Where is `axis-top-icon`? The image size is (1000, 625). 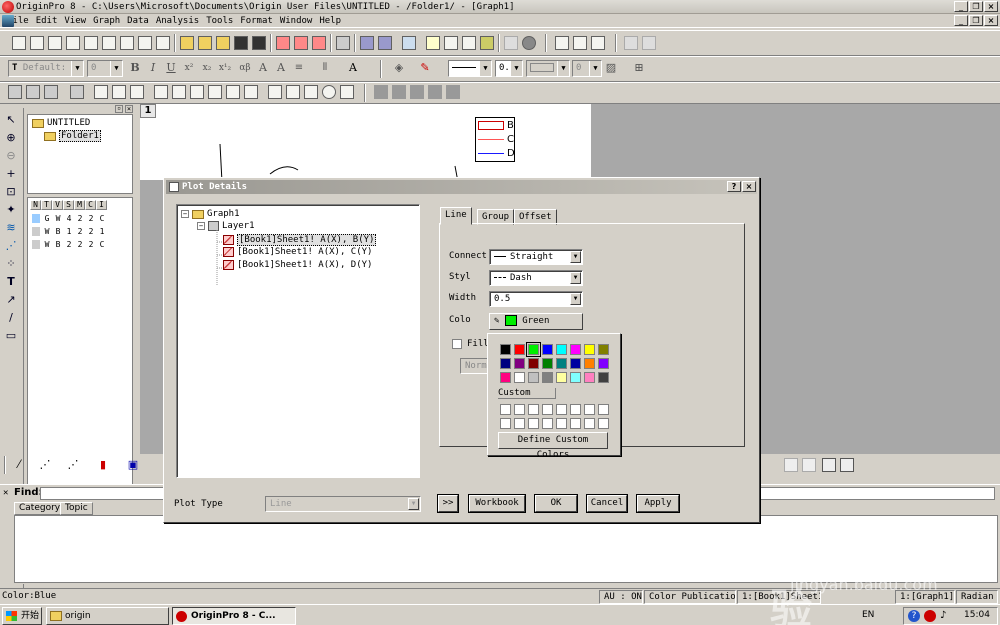
axis-top-icon is located at coordinates (179, 92).